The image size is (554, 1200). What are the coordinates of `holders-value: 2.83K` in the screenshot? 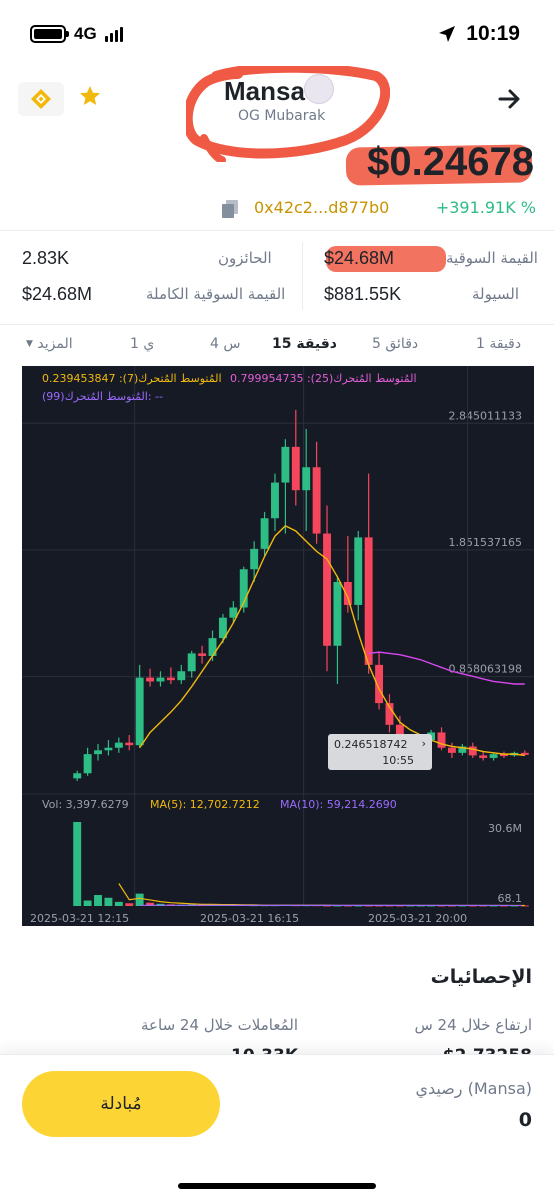 It's located at (46, 258).